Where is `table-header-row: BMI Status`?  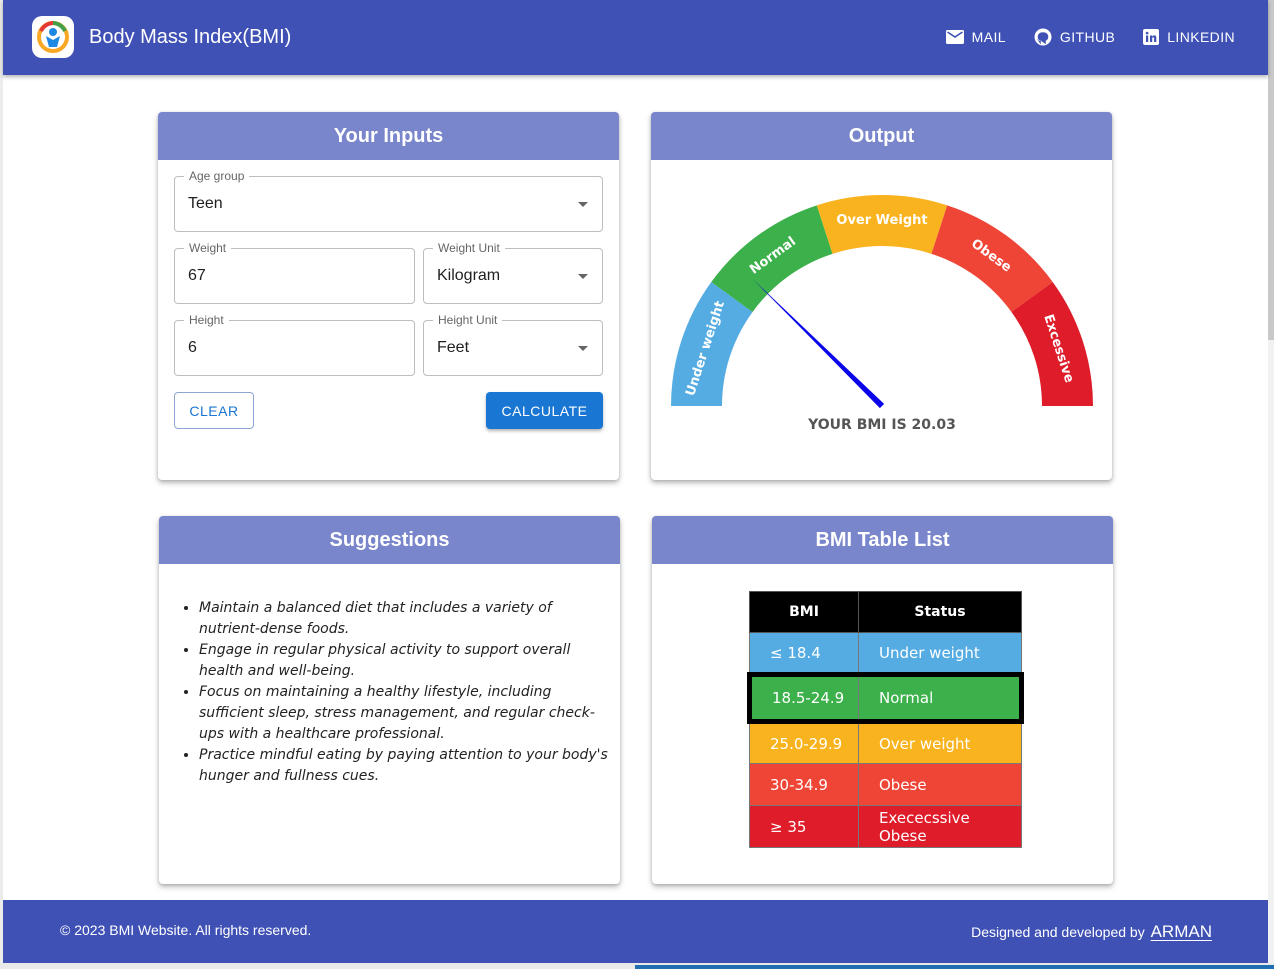 table-header-row: BMI Status is located at coordinates (885, 612).